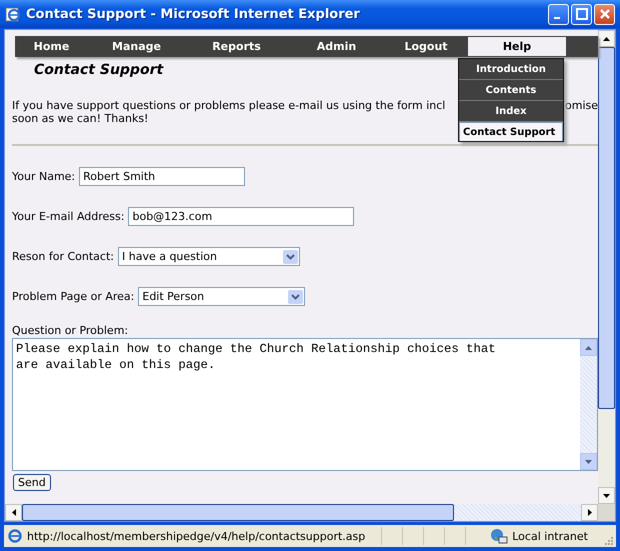 This screenshot has height=551, width=620. What do you see at coordinates (99, 70) in the screenshot?
I see `page-heading: Contact Support` at bounding box center [99, 70].